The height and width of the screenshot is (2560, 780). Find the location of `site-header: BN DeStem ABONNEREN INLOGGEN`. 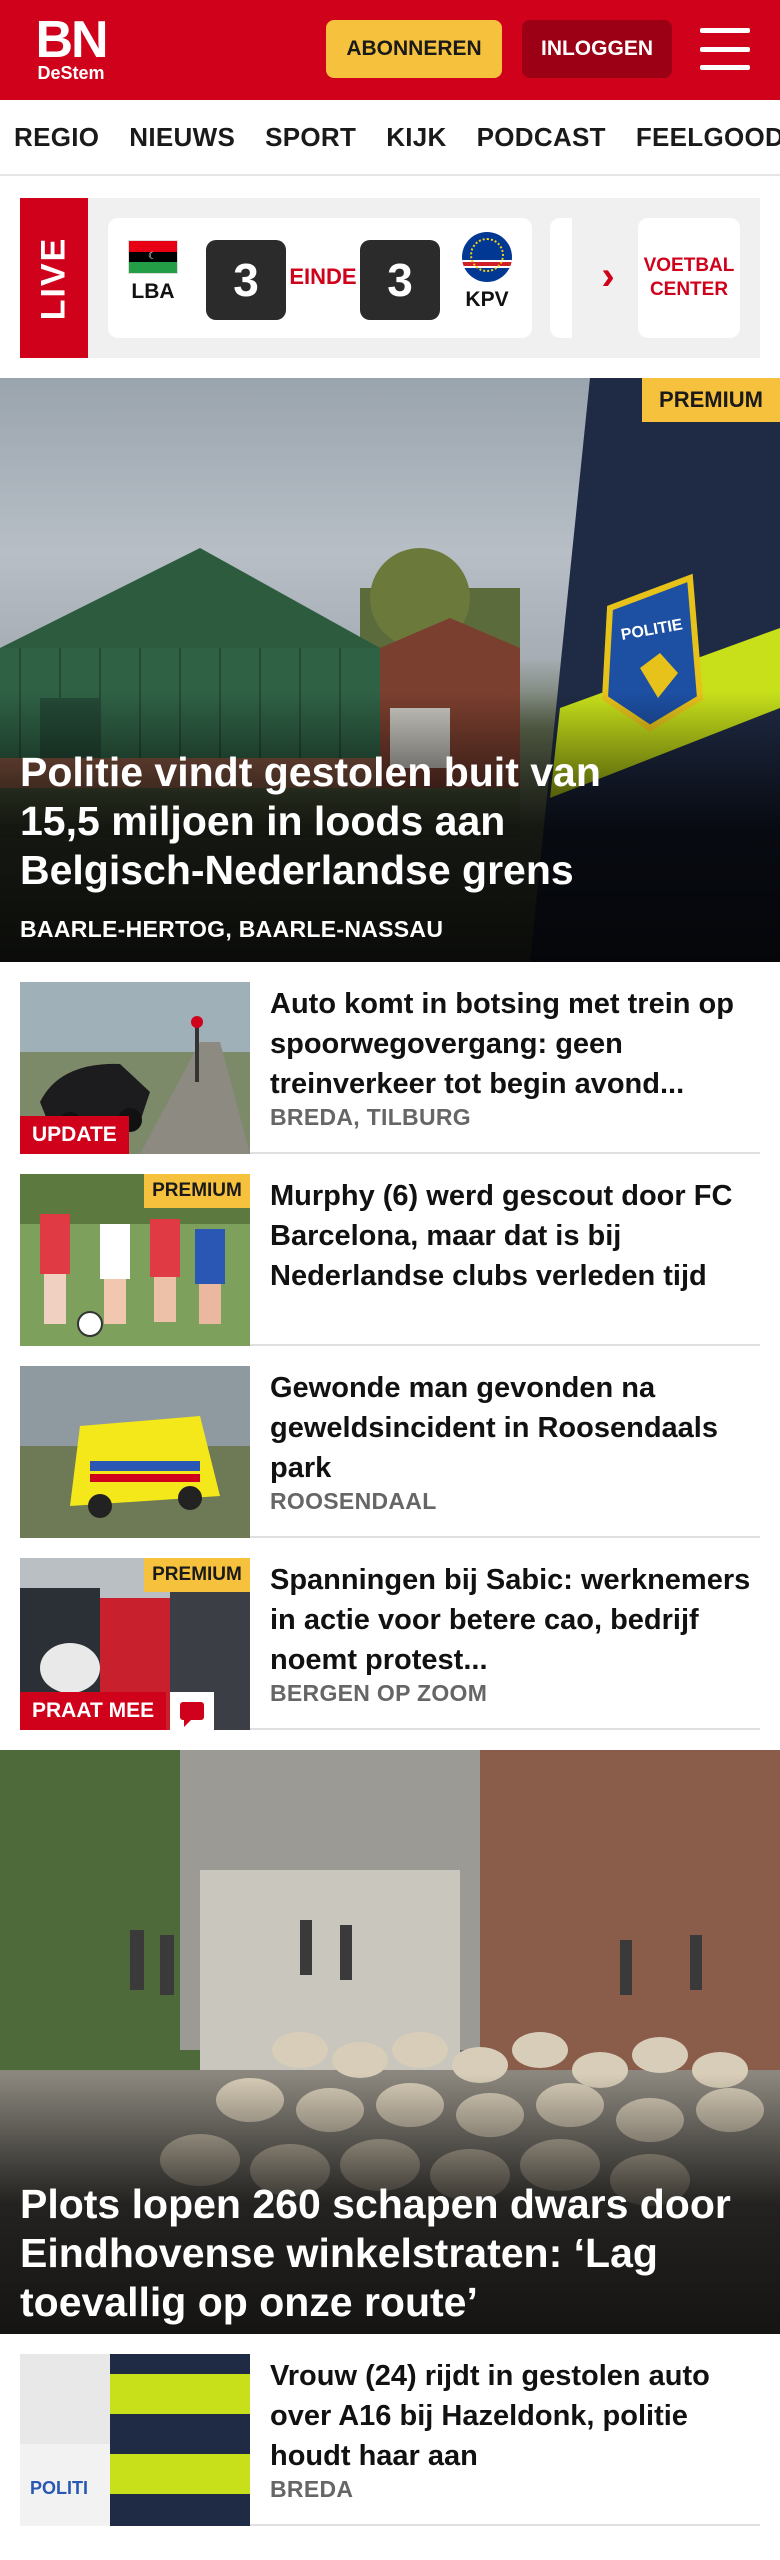

site-header: BN DeStem ABONNEREN INLOGGEN is located at coordinates (390, 50).